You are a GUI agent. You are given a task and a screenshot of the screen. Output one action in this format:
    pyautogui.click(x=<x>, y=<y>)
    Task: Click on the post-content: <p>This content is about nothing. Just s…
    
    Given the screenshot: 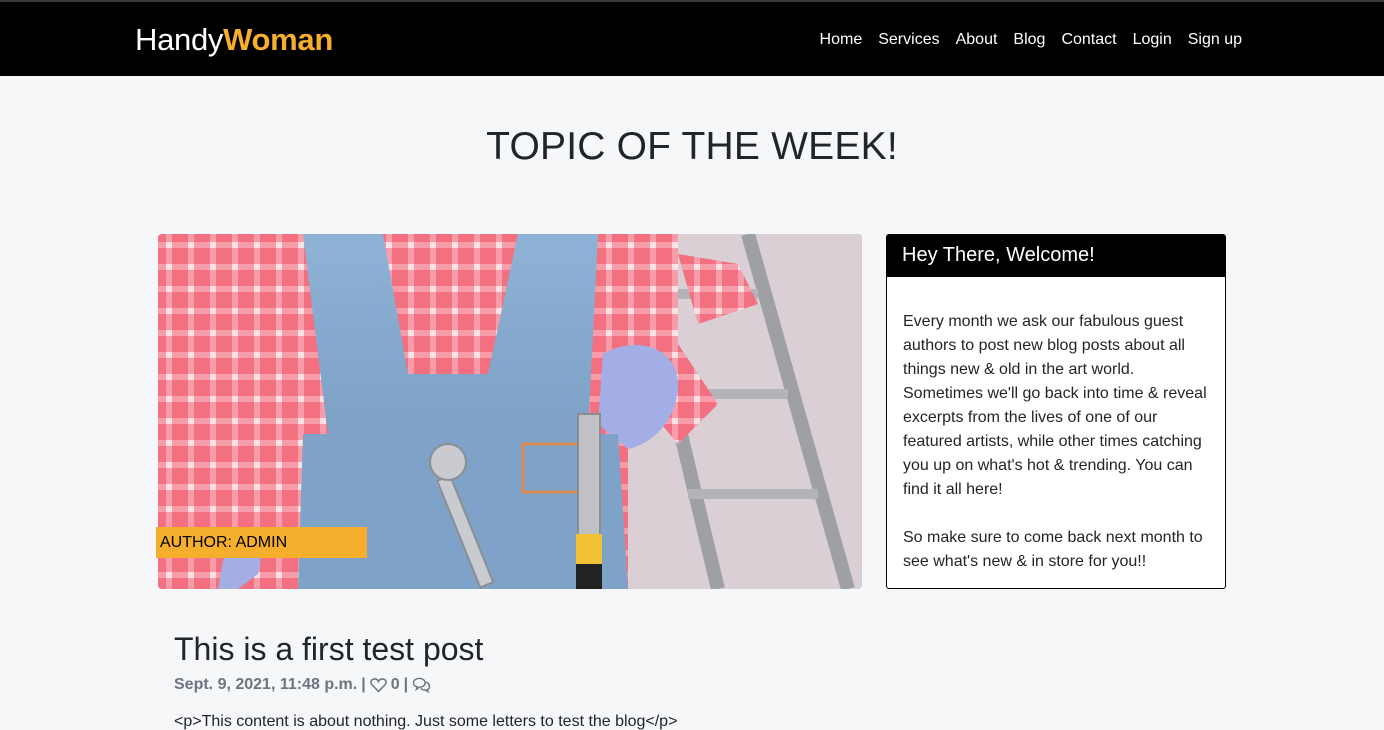 What is the action you would take?
    pyautogui.click(x=426, y=721)
    